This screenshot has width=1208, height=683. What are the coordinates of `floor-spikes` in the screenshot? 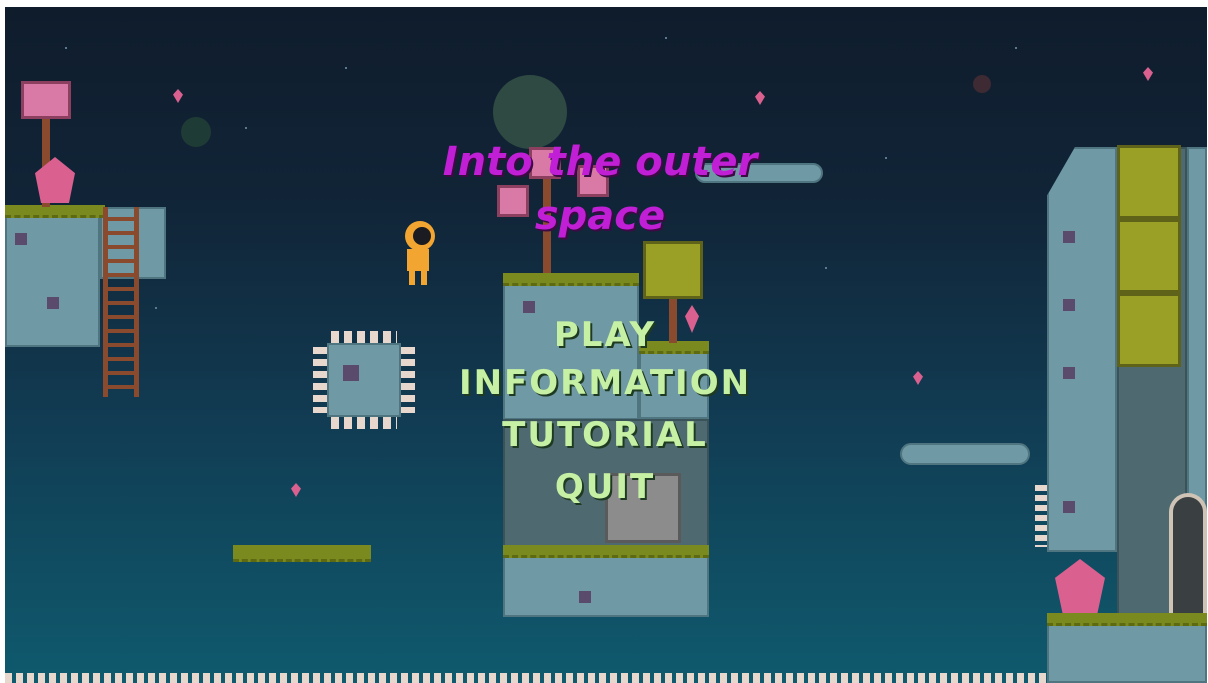 It's located at (527, 678).